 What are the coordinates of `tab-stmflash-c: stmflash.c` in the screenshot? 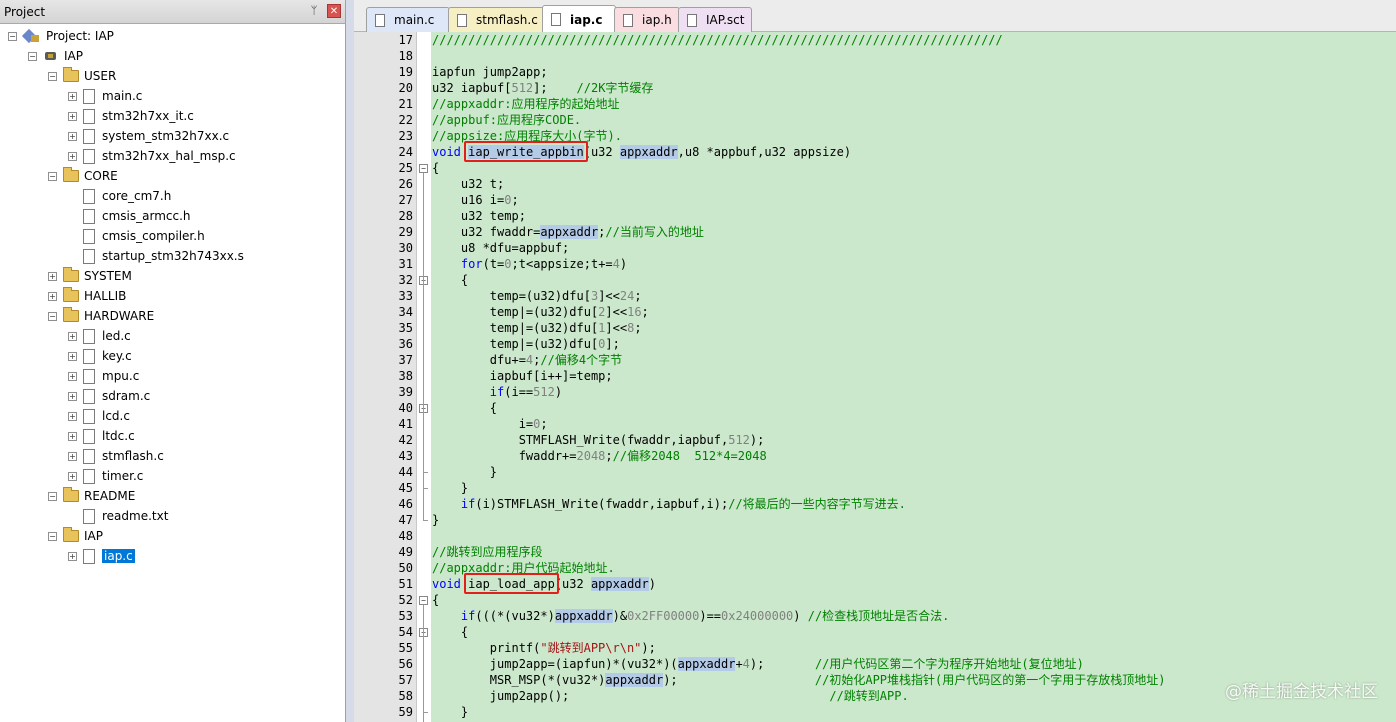 It's located at (496, 19).